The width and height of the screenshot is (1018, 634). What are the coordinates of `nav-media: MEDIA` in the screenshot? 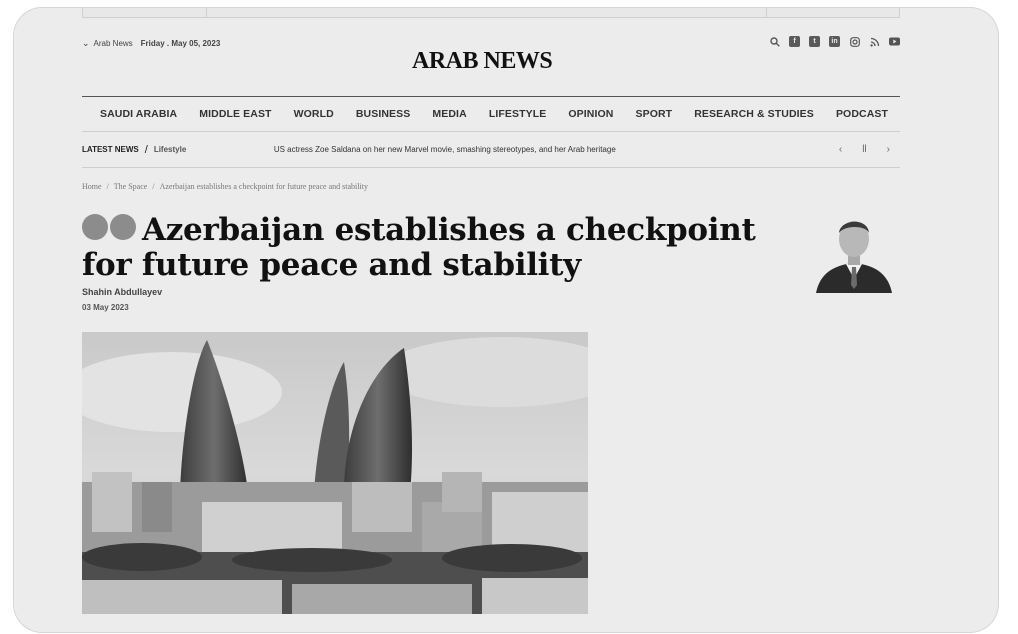 It's located at (449, 114).